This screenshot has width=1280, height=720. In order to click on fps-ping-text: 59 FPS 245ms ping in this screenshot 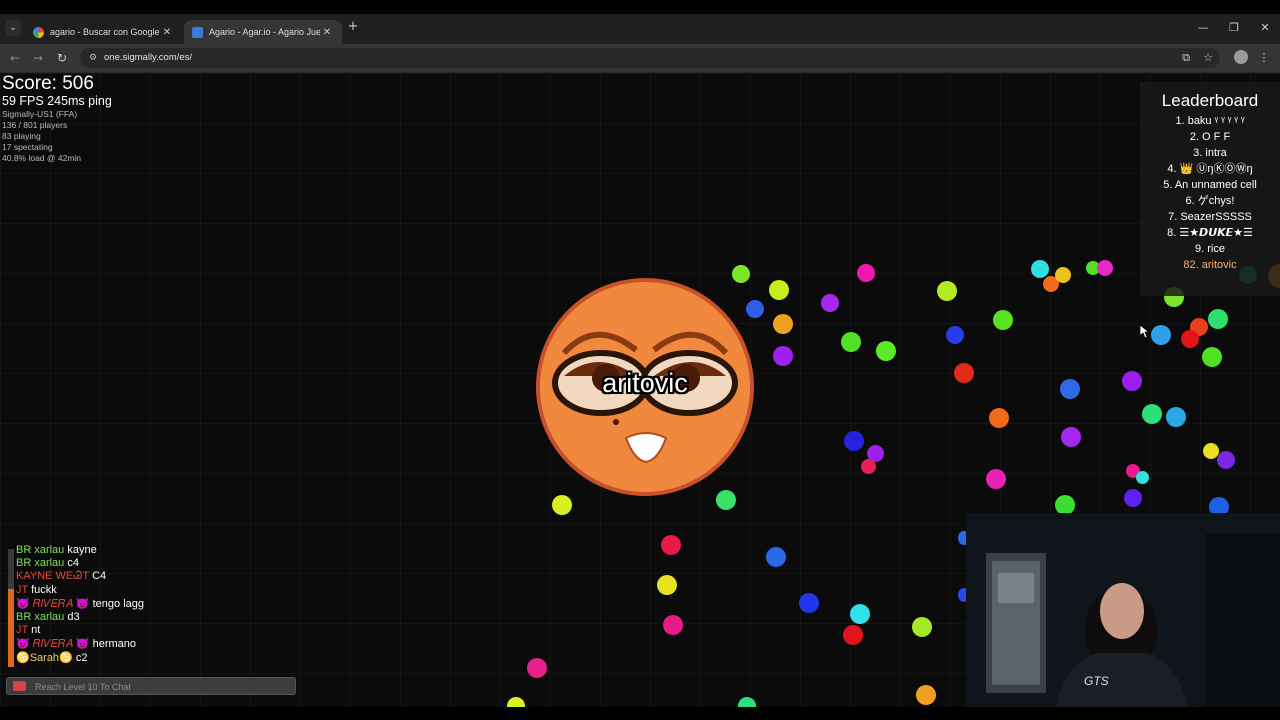, I will do `click(57, 101)`.